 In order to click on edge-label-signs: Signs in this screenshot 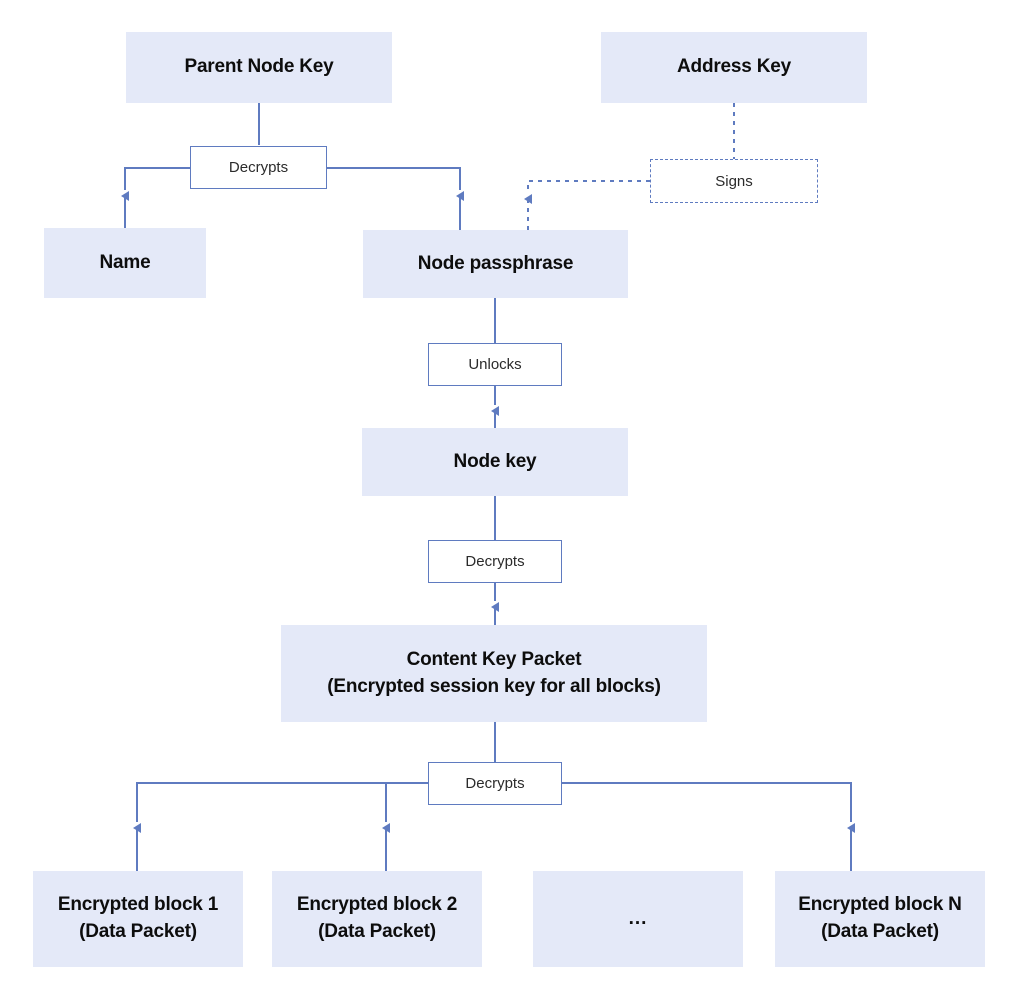, I will do `click(734, 181)`.